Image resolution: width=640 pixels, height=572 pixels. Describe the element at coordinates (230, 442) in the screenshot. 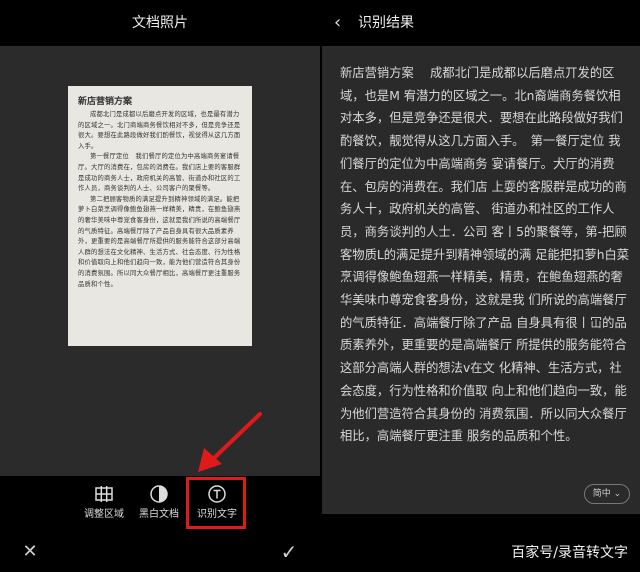

I see `annotation-arrow-icon` at that location.